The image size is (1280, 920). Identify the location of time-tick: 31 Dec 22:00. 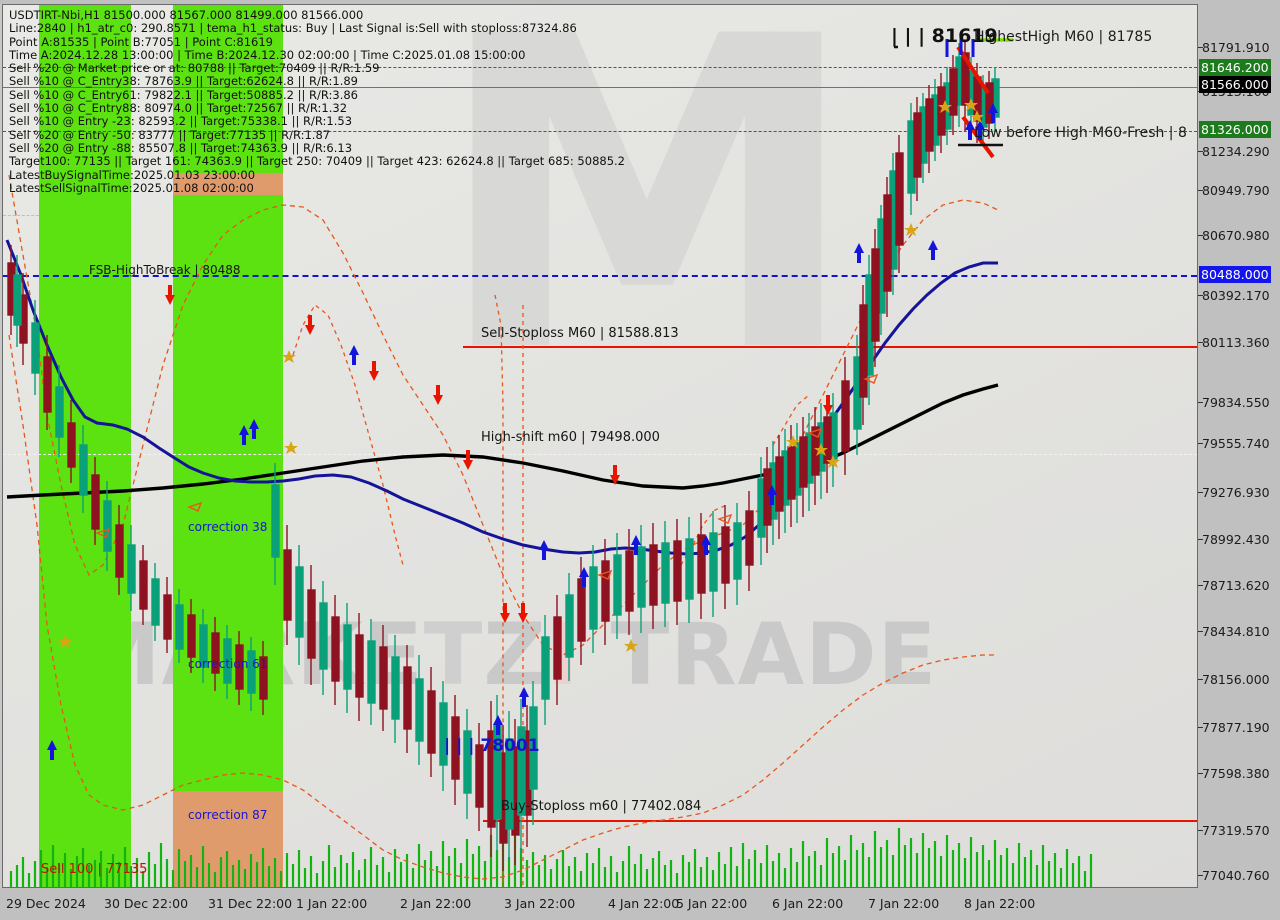
(250, 903).